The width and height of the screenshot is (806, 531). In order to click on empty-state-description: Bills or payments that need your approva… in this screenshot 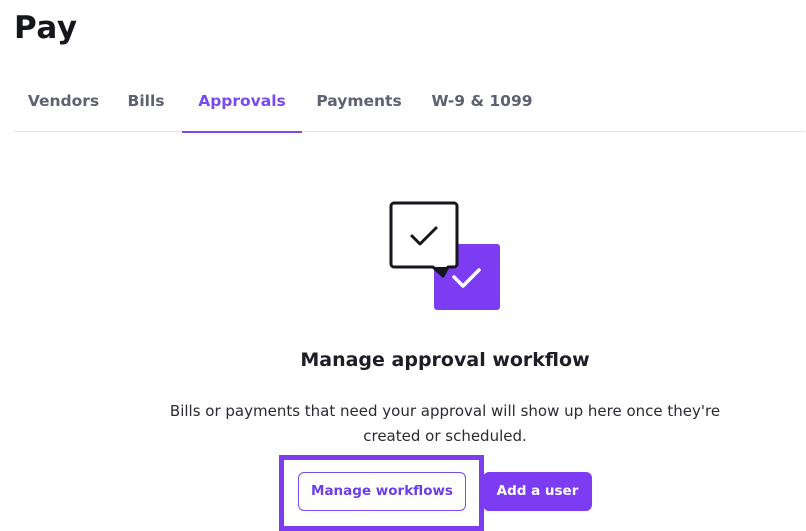, I will do `click(445, 423)`.